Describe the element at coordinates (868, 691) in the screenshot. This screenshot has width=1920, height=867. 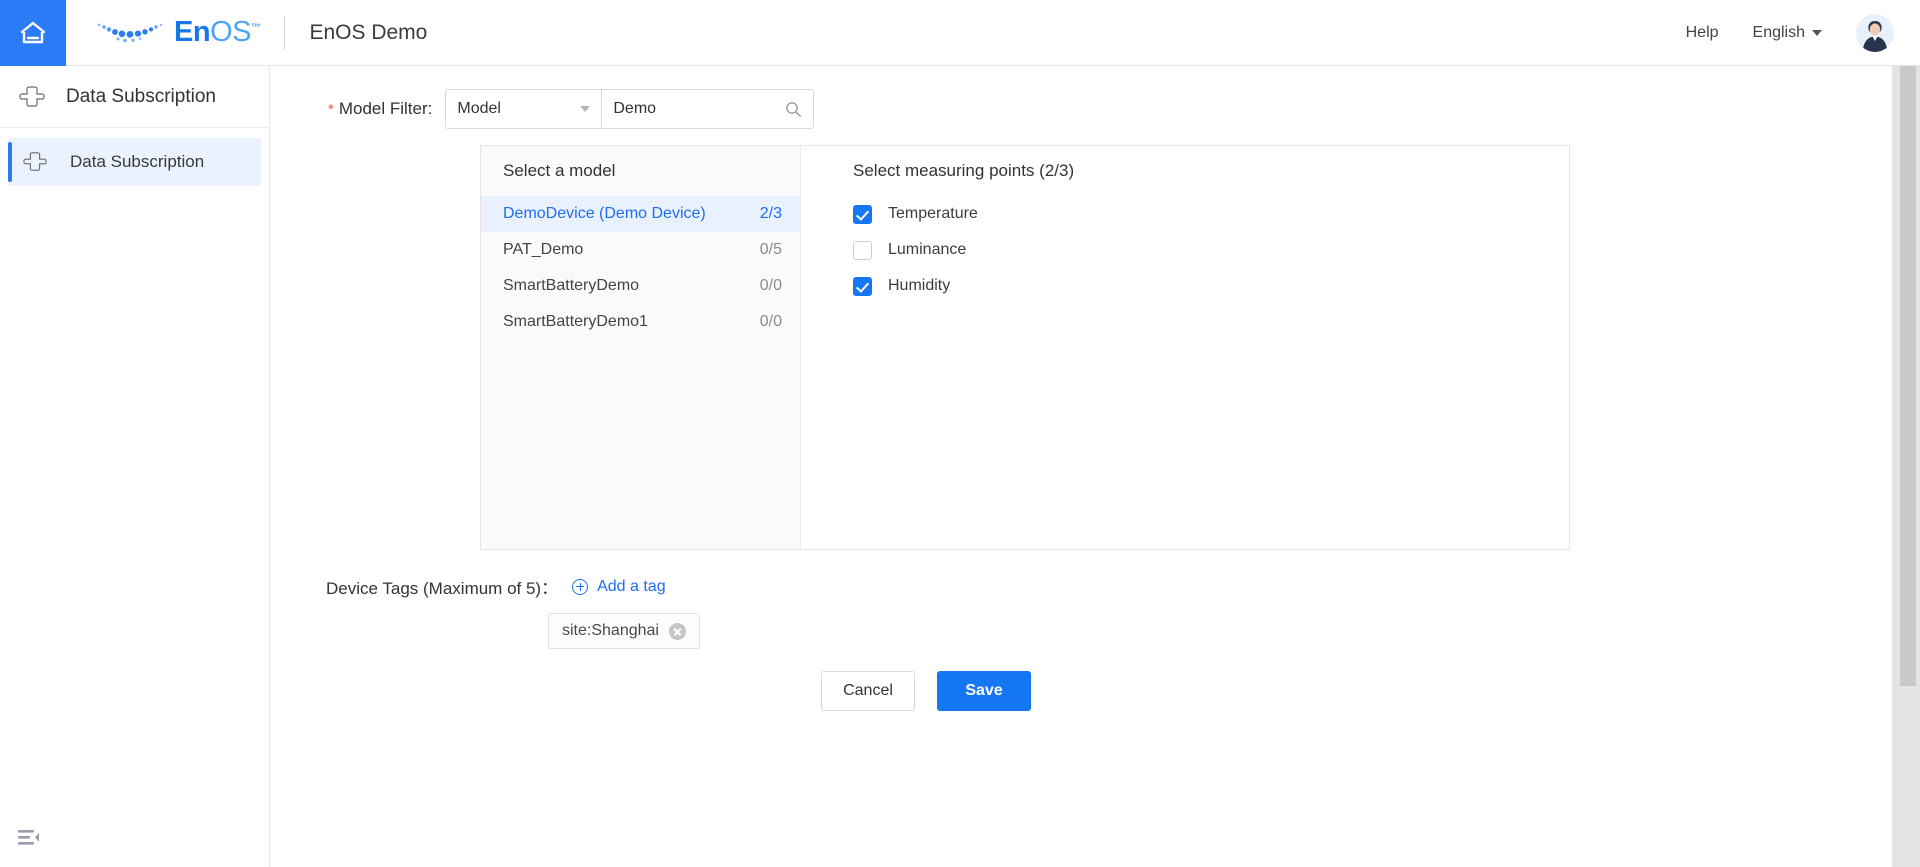
I see `cancel-button: Cancel` at that location.